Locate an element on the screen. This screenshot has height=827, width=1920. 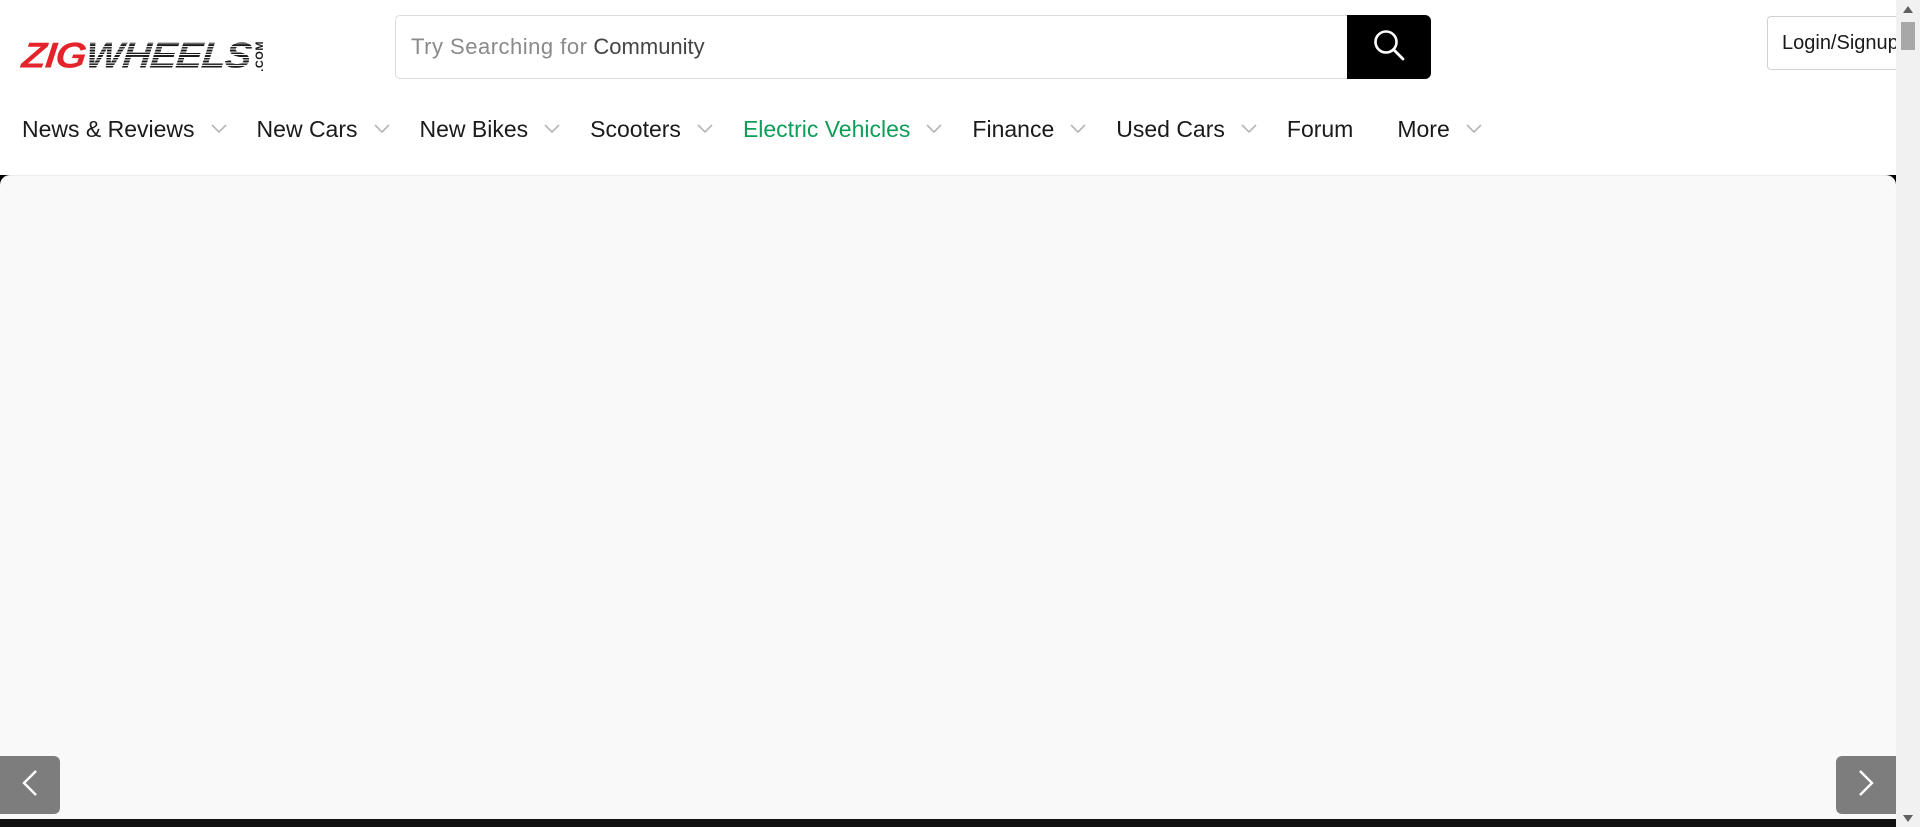
nav-item-finance: Finance is located at coordinates (1029, 129).